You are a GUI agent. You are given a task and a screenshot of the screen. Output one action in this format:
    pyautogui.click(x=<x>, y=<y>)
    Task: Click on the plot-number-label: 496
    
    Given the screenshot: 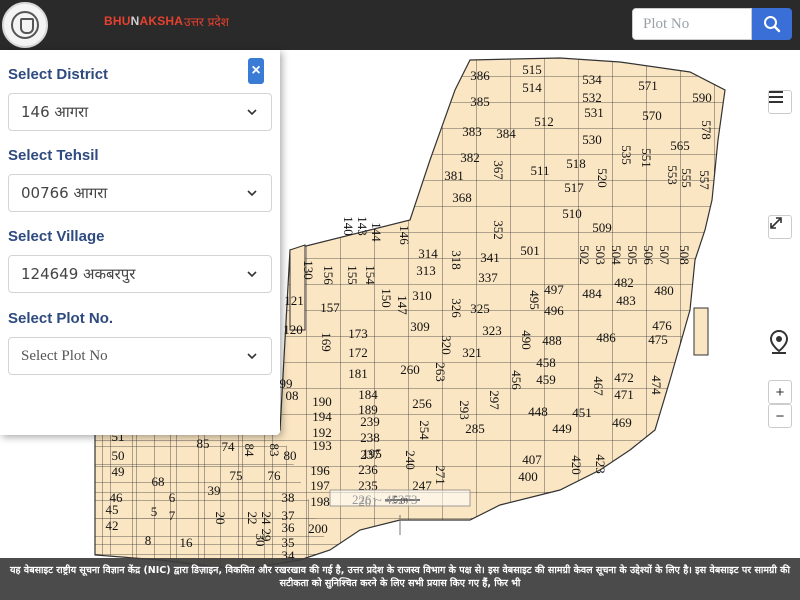 What is the action you would take?
    pyautogui.click(x=554, y=310)
    